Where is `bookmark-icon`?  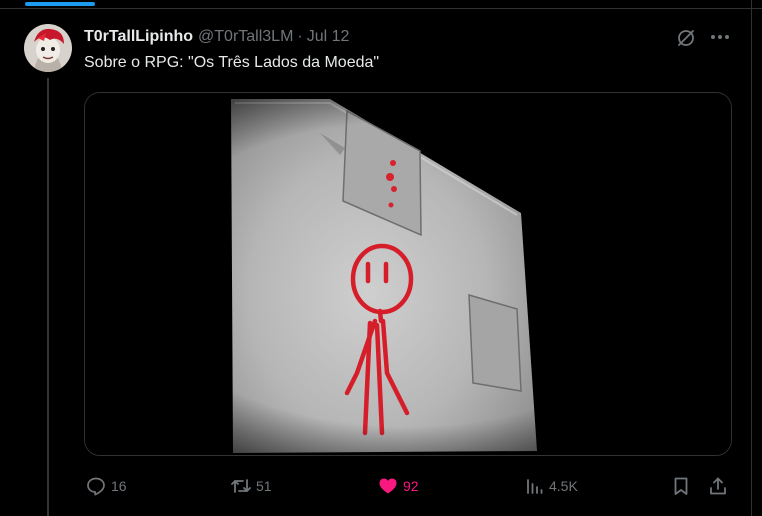
bookmark-icon is located at coordinates (681, 486).